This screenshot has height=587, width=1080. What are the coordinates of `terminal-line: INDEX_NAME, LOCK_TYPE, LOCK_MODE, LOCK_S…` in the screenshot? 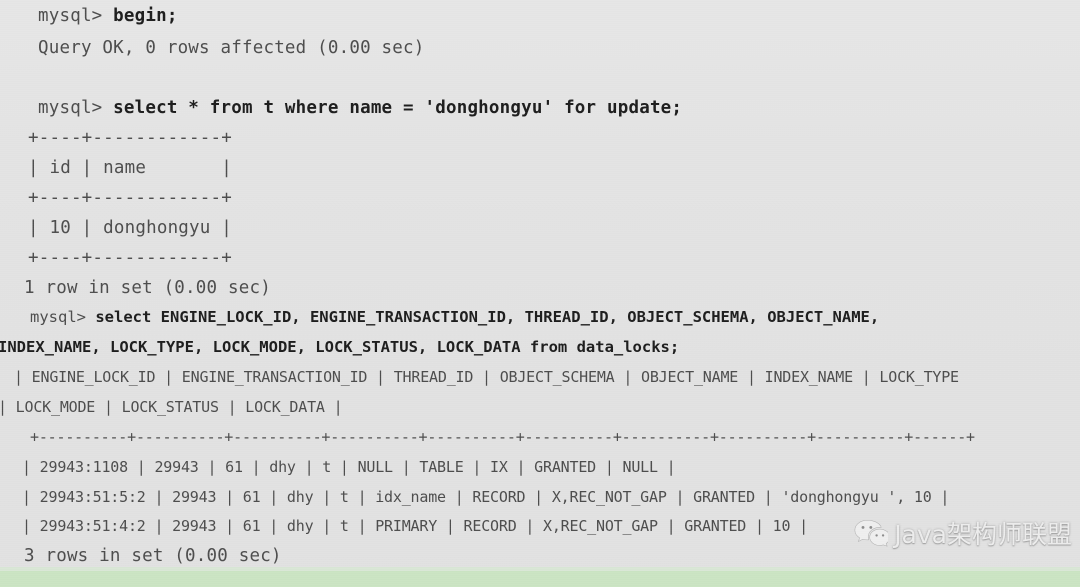 It's located at (339, 347).